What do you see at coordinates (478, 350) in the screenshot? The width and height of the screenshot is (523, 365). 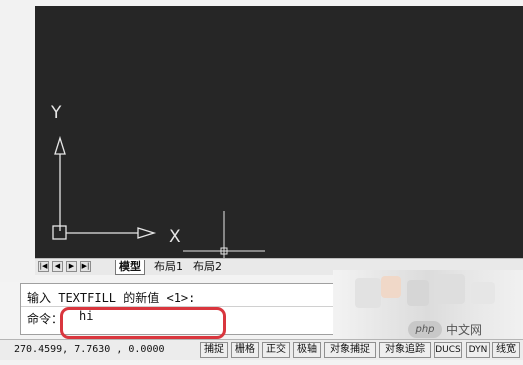 I see `dyn-button: DYN` at bounding box center [478, 350].